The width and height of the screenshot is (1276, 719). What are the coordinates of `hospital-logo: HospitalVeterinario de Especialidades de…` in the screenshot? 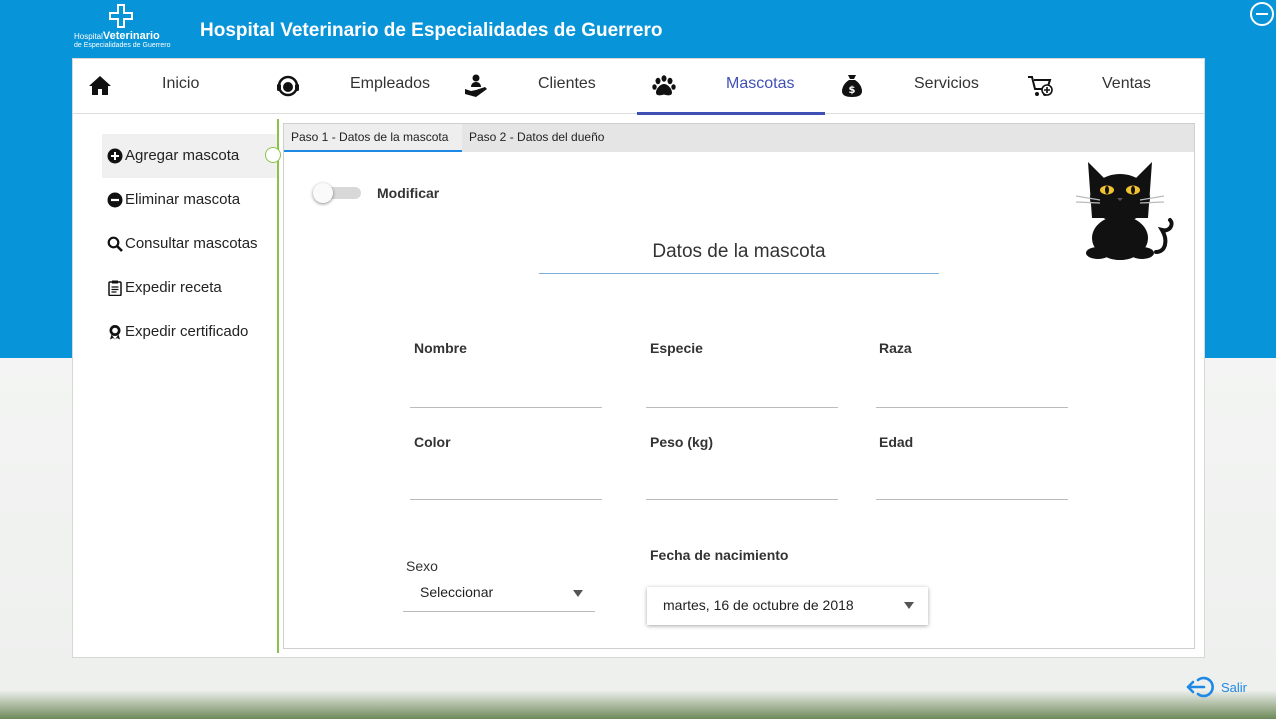 It's located at (123, 27).